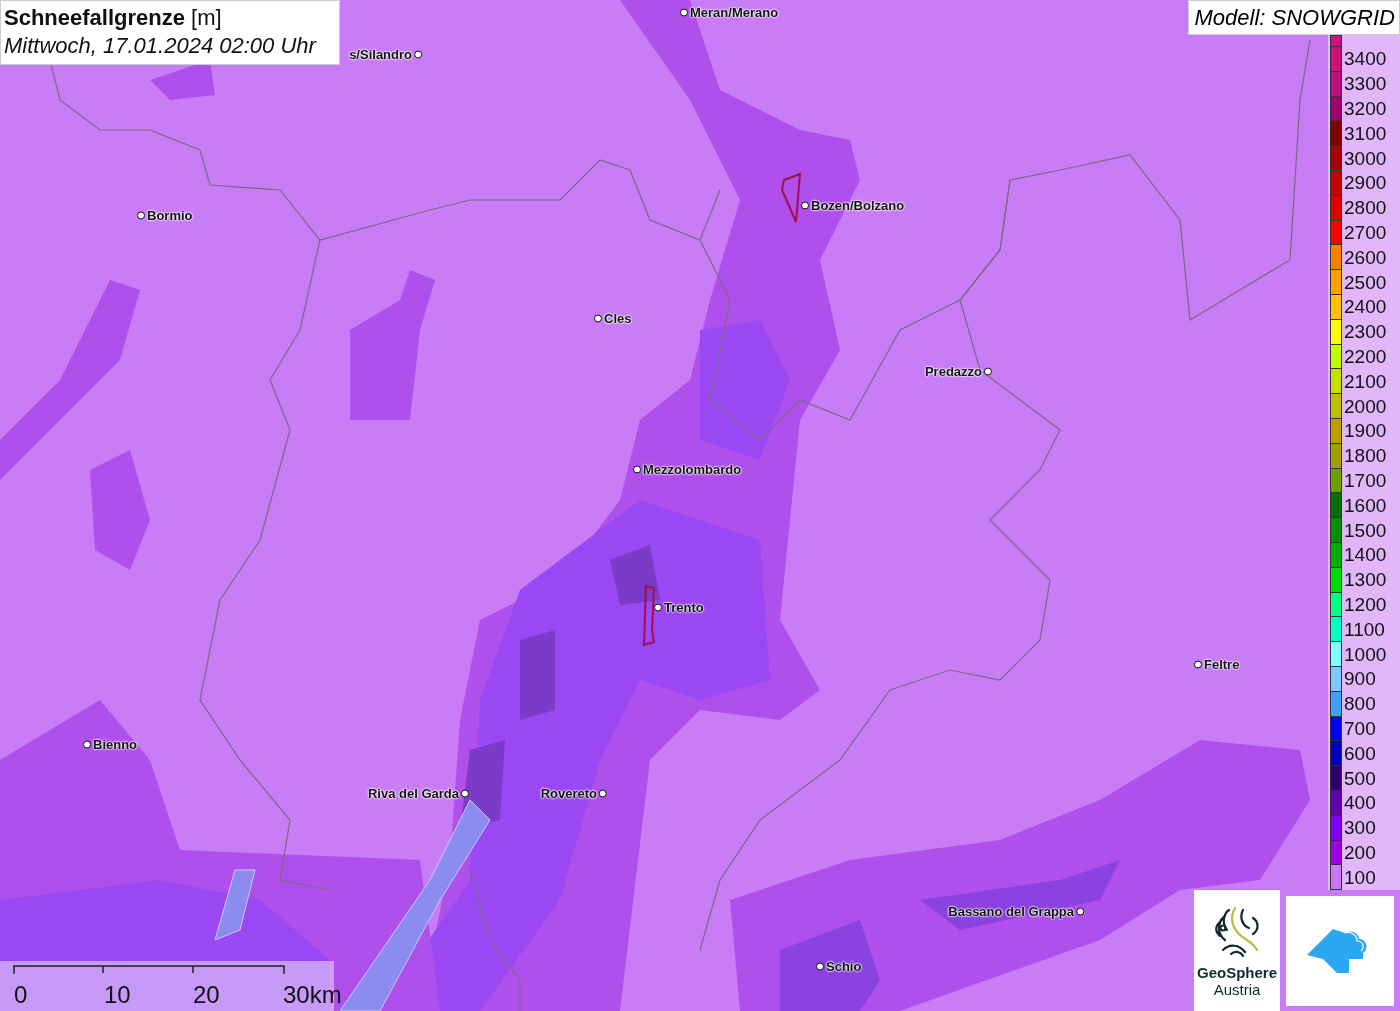 The height and width of the screenshot is (1011, 1400). What do you see at coordinates (1360, 877) in the screenshot?
I see `legend-value: 100` at bounding box center [1360, 877].